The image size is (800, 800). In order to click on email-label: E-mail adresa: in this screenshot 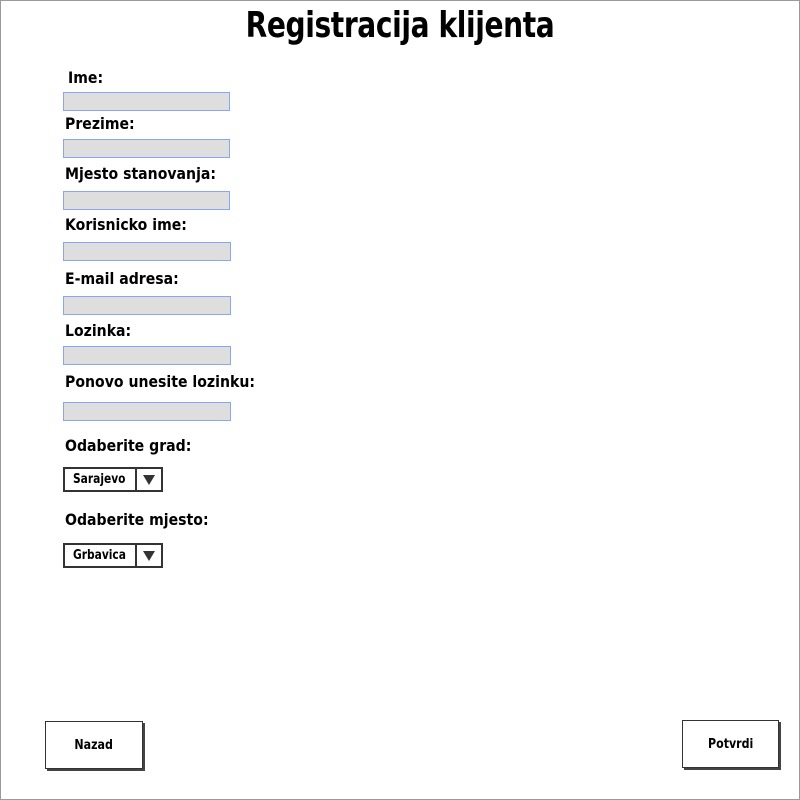, I will do `click(122, 278)`.